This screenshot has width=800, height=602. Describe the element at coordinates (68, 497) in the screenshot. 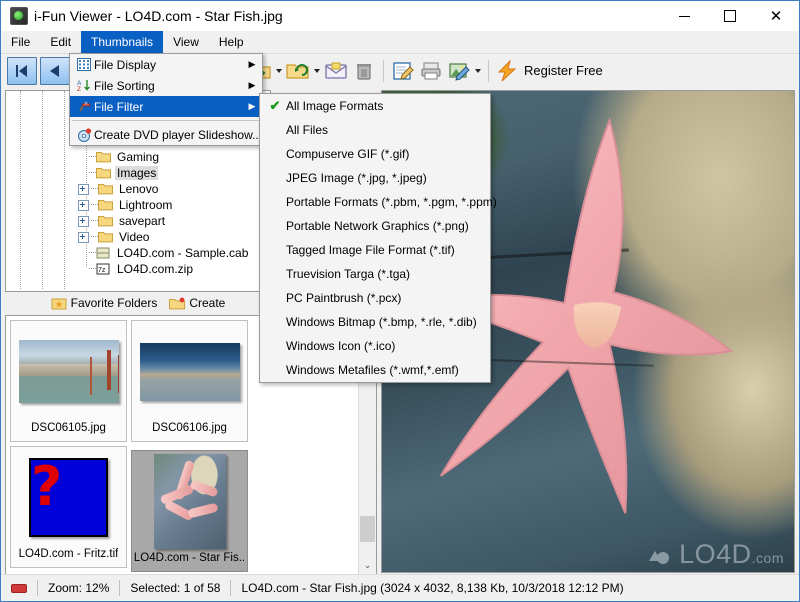

I see `thumbnail-image: ?` at that location.